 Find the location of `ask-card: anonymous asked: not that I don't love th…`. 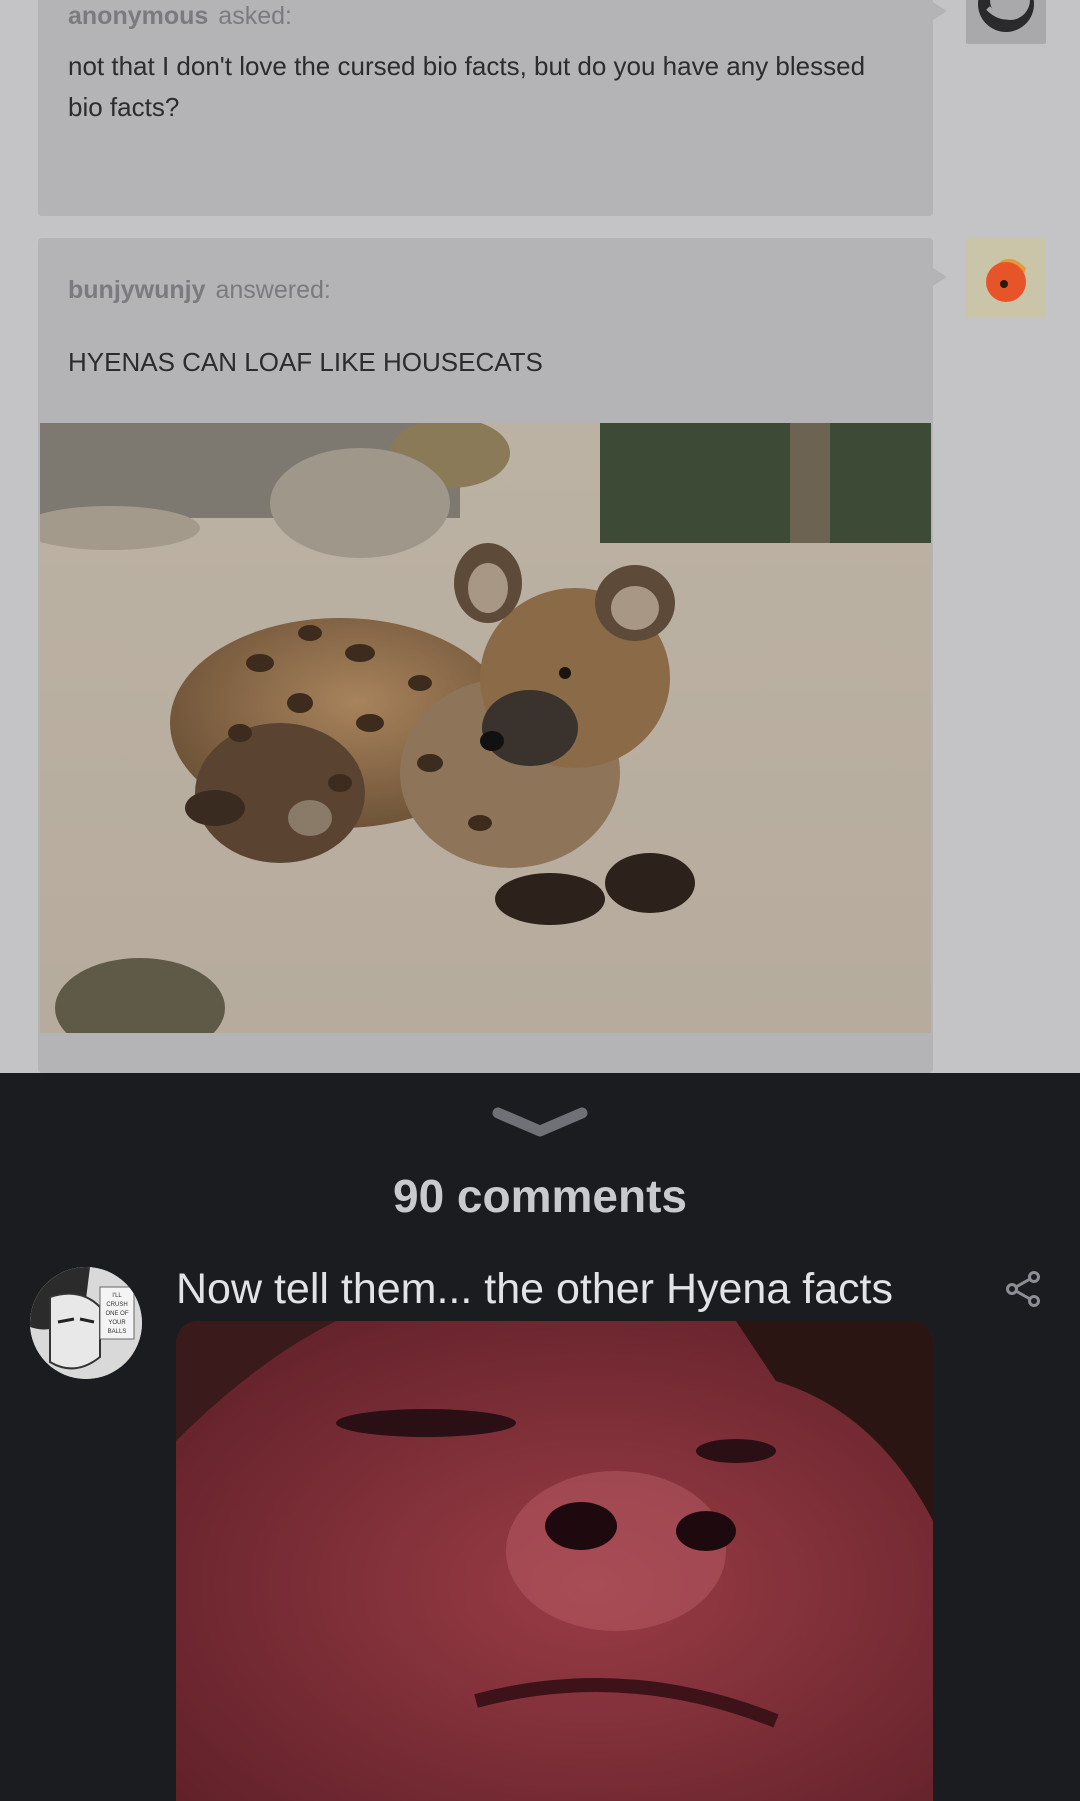

ask-card: anonymous asked: not that I don't love th… is located at coordinates (492, 108).